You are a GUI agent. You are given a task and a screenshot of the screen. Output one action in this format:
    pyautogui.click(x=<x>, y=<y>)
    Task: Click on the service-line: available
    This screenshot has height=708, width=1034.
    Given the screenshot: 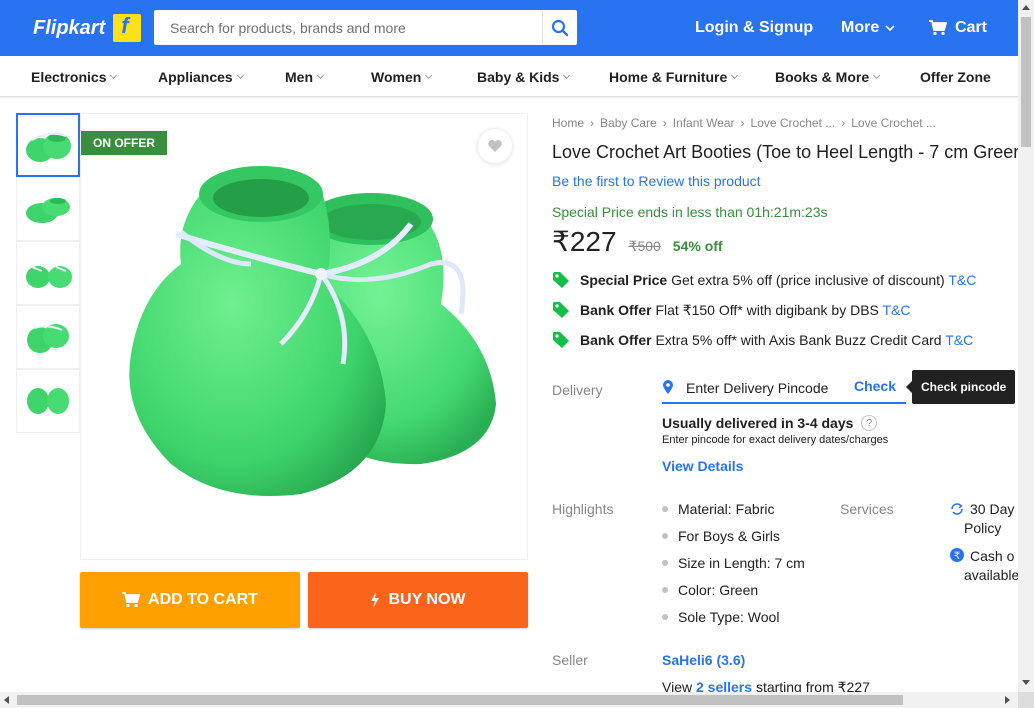 What is the action you would take?
    pyautogui.click(x=992, y=575)
    